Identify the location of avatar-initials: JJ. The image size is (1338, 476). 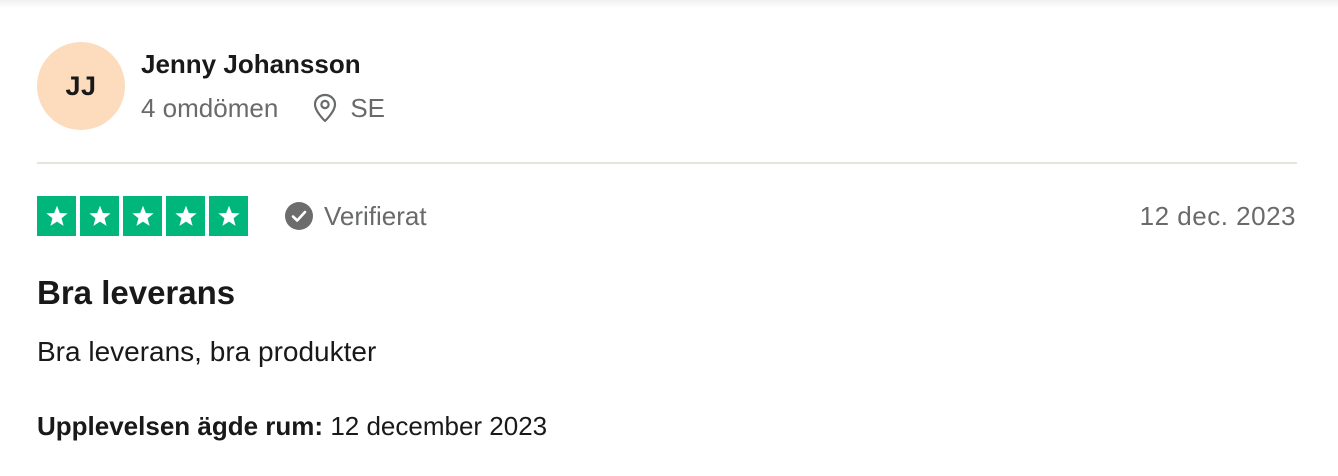
(81, 85).